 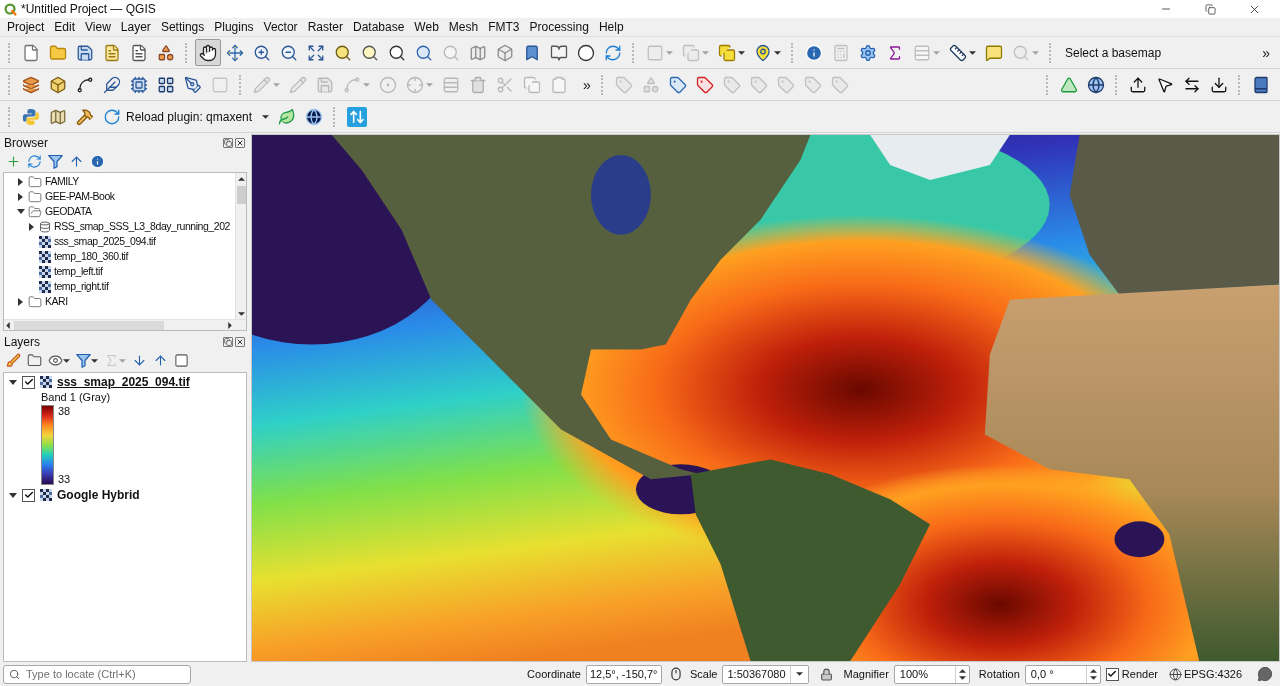 I want to click on menu-item: Vector, so click(x=280, y=27).